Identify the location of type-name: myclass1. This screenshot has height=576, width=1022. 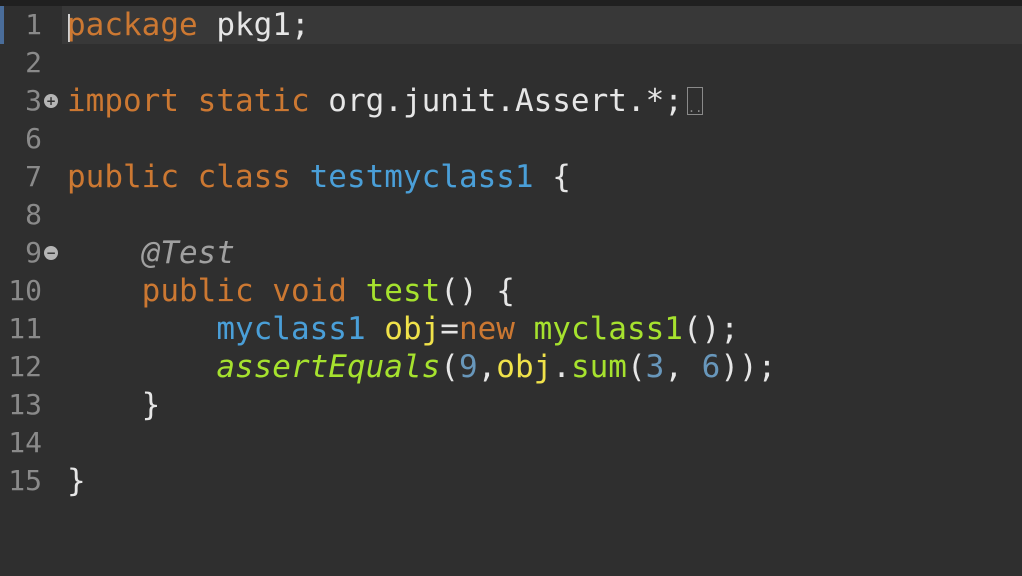
(291, 329).